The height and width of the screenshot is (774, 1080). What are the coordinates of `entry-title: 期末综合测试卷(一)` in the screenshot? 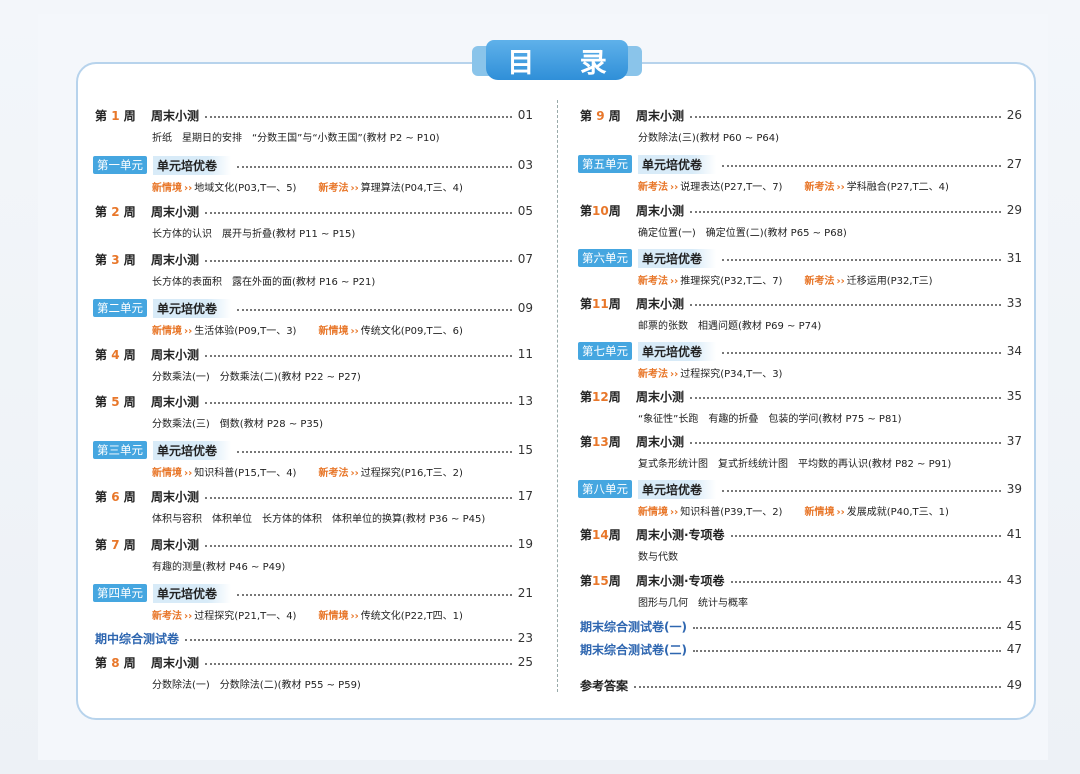 It's located at (633, 626).